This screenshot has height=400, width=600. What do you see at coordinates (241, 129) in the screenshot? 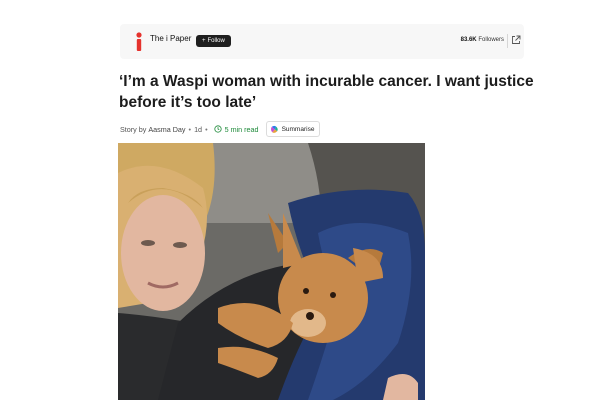
I see `read-time: 5 min read` at bounding box center [241, 129].